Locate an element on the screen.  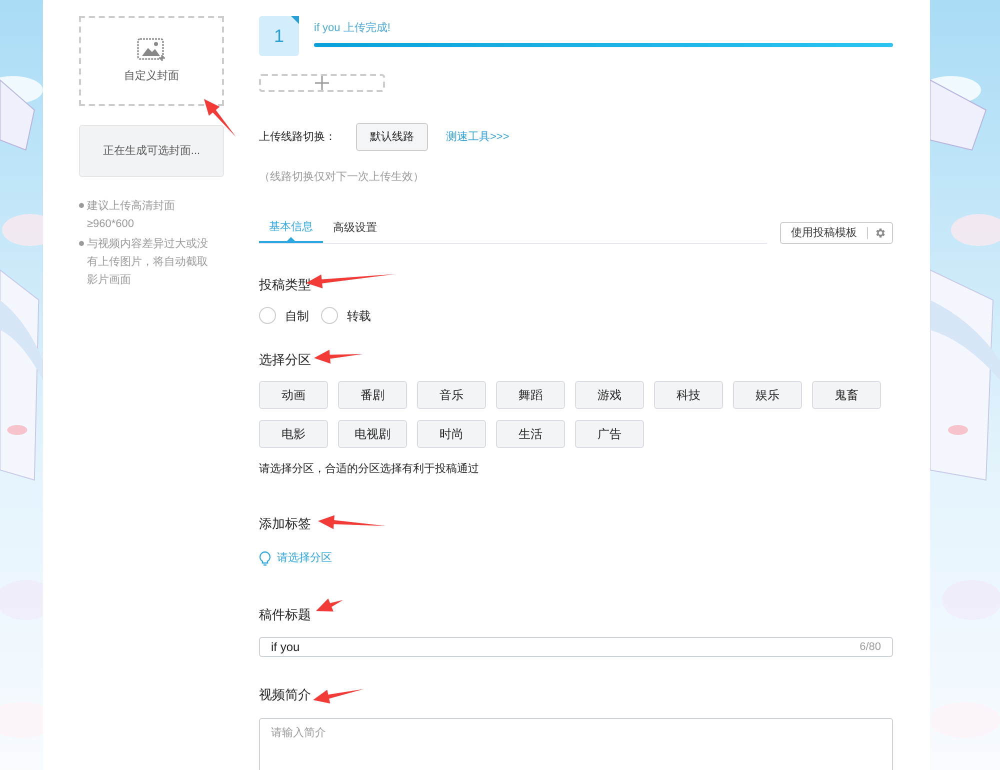
route-label: 上传线路切换： is located at coordinates (297, 137).